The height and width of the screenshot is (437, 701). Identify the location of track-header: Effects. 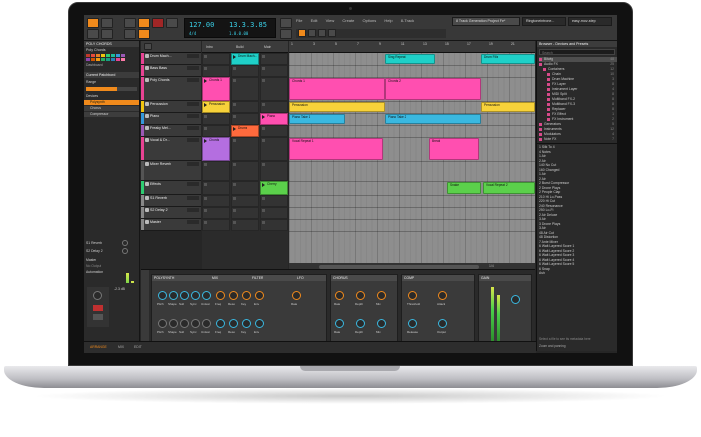
(171, 188).